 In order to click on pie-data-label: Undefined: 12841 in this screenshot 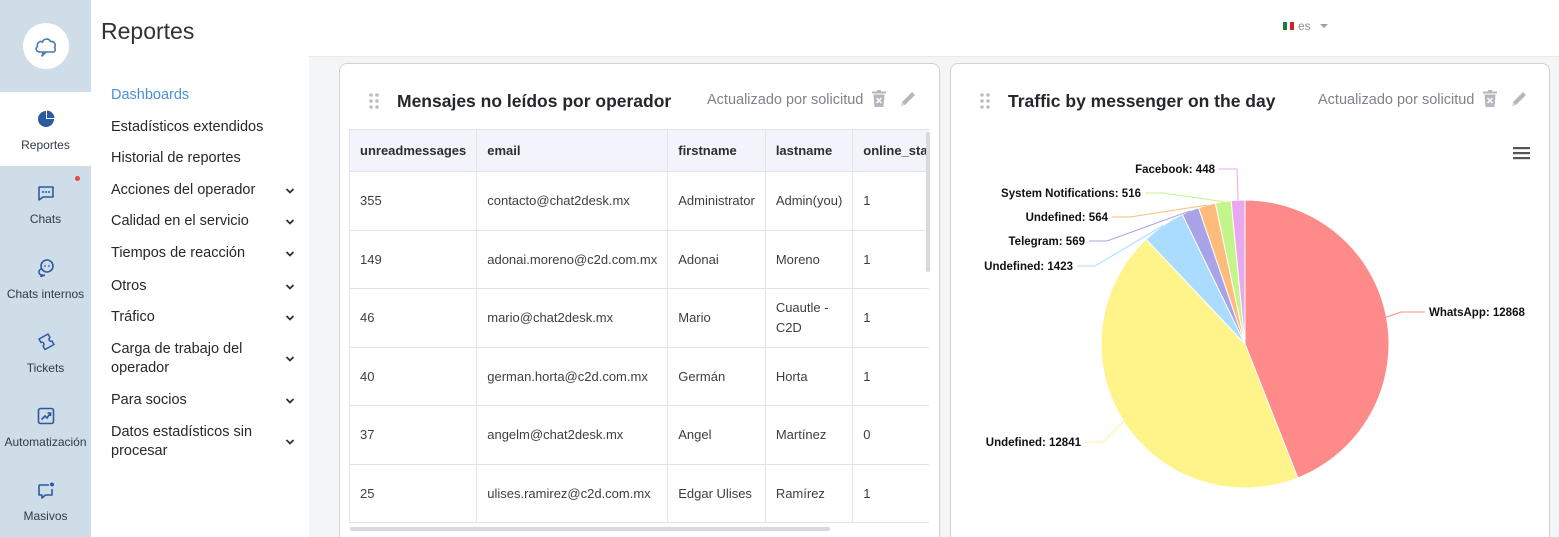, I will do `click(1034, 443)`.